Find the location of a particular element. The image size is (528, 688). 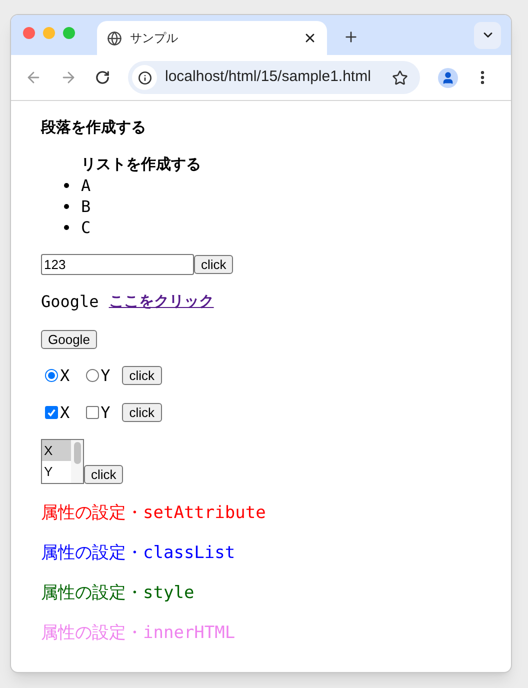

colored-text: 属性の設定・classList is located at coordinates (138, 553).